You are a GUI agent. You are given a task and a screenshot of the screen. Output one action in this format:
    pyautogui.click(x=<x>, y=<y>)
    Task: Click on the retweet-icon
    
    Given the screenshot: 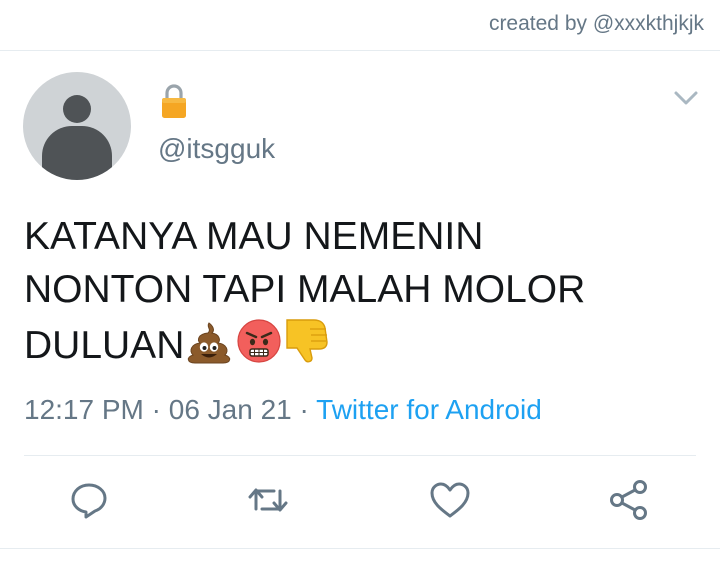 What is the action you would take?
    pyautogui.click(x=268, y=500)
    